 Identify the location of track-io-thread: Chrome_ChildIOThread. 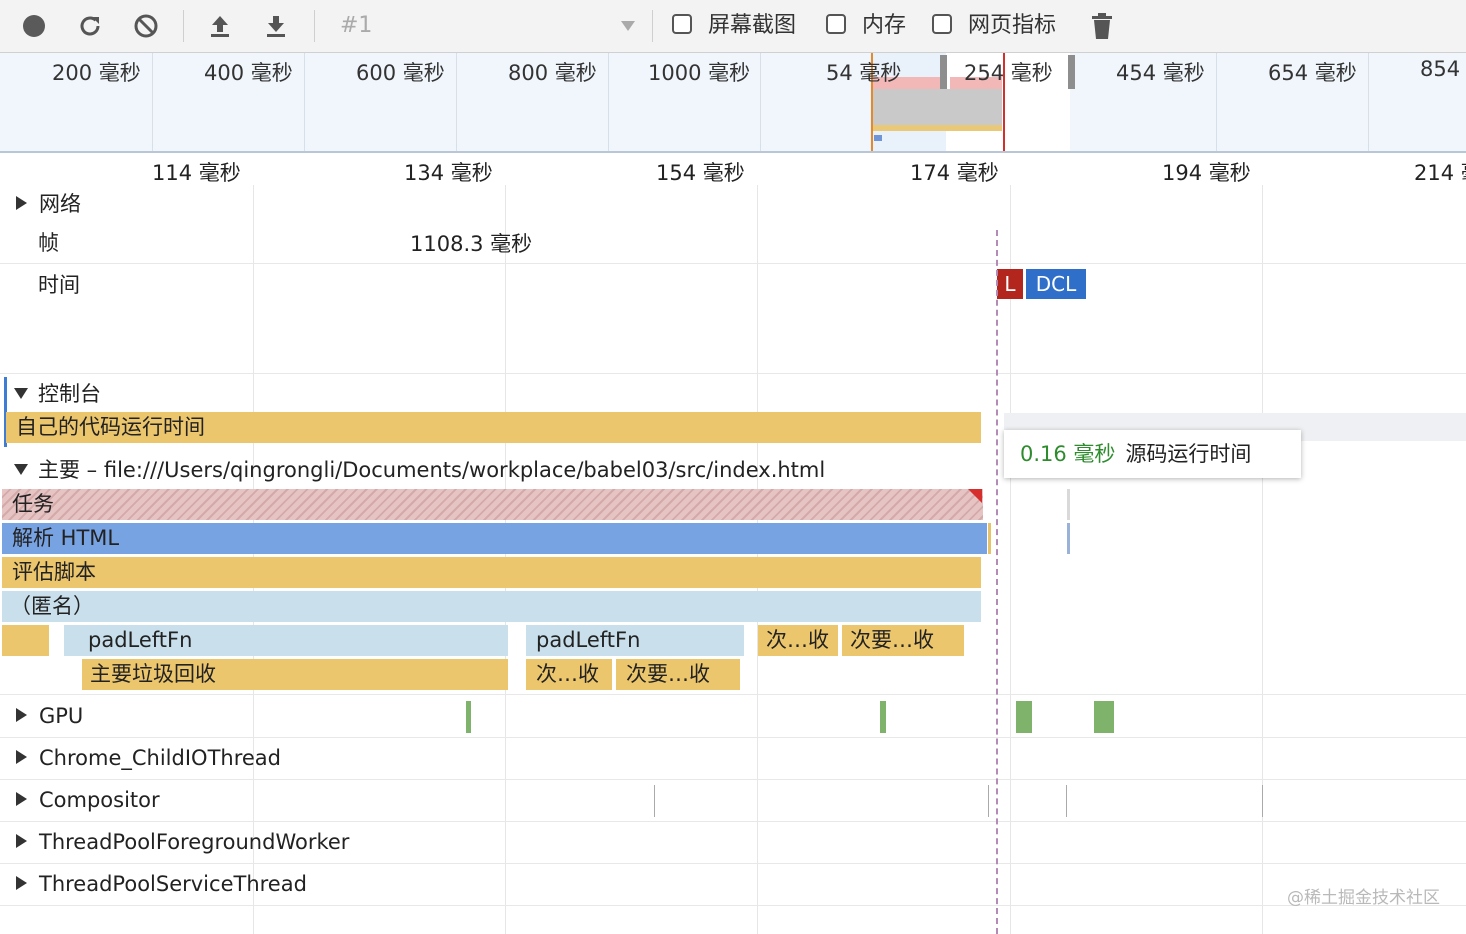
(148, 758).